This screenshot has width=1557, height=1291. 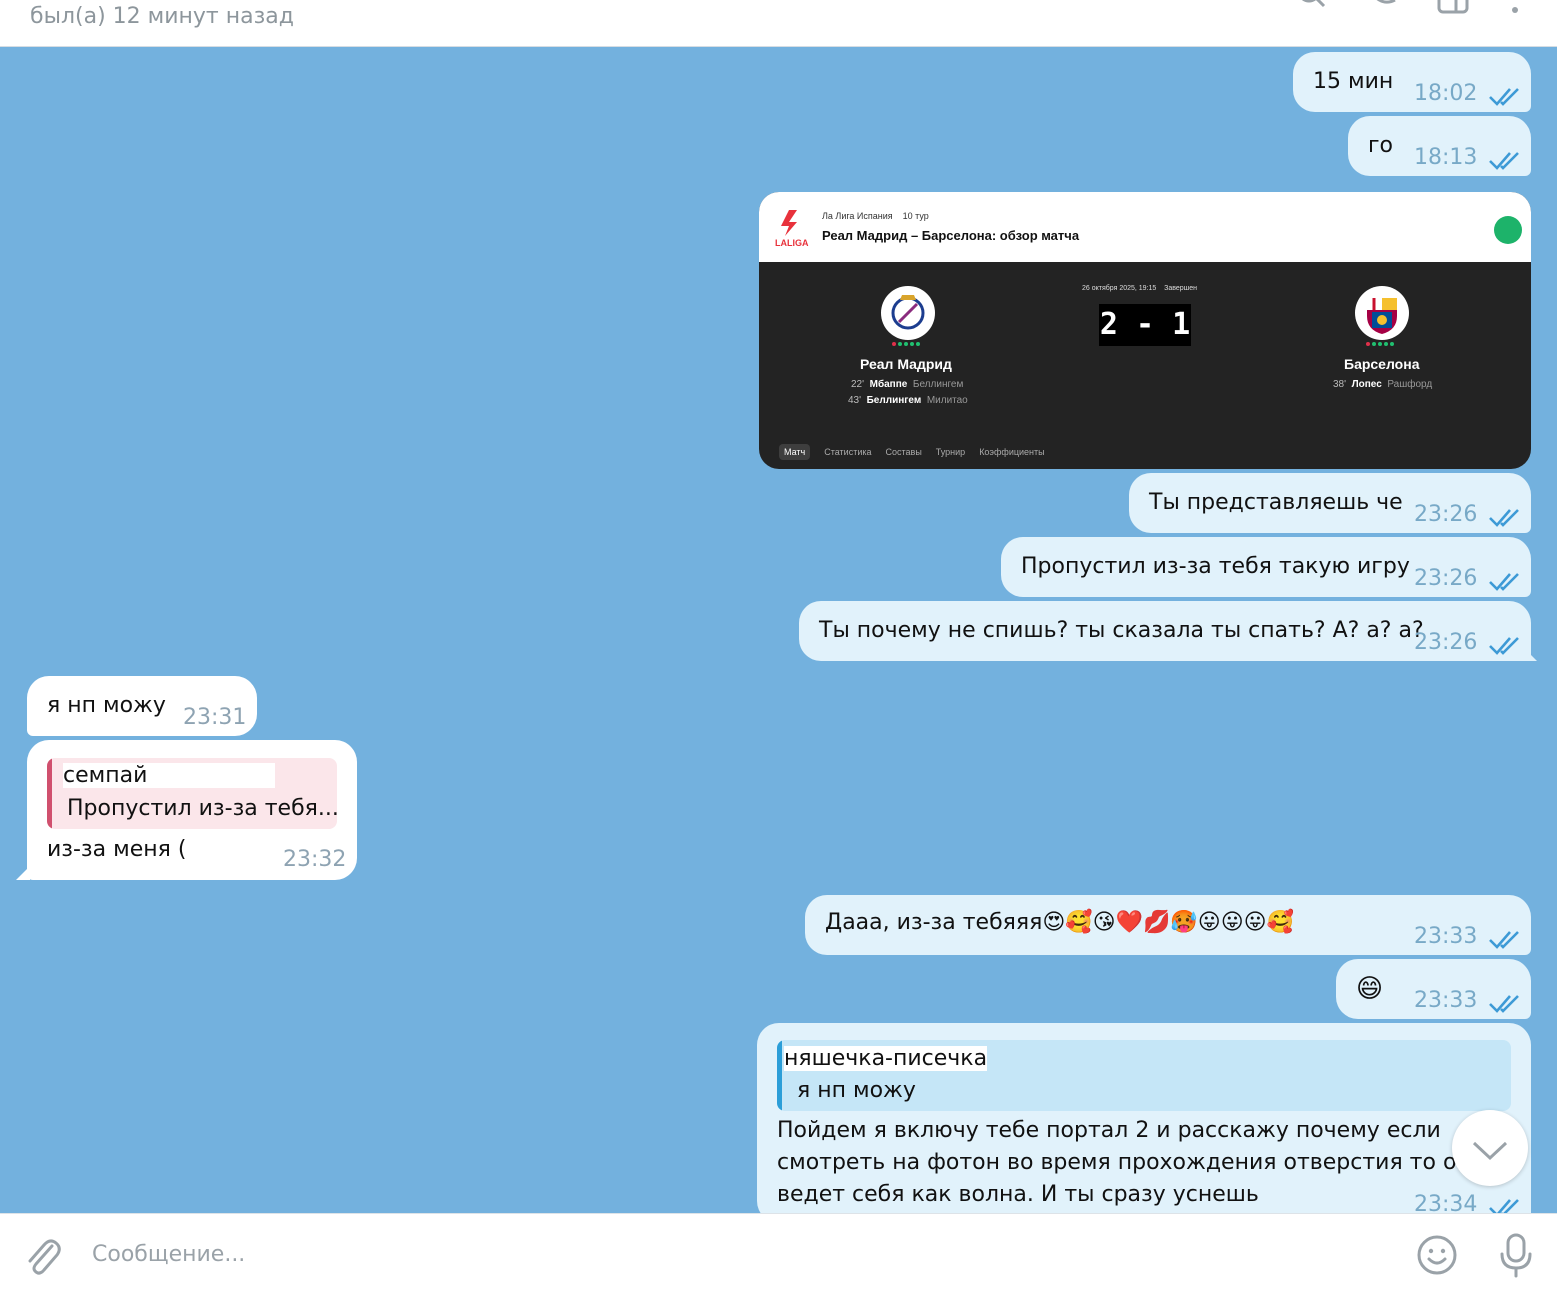 I want to click on emoji-icon, so click(x=1437, y=1255).